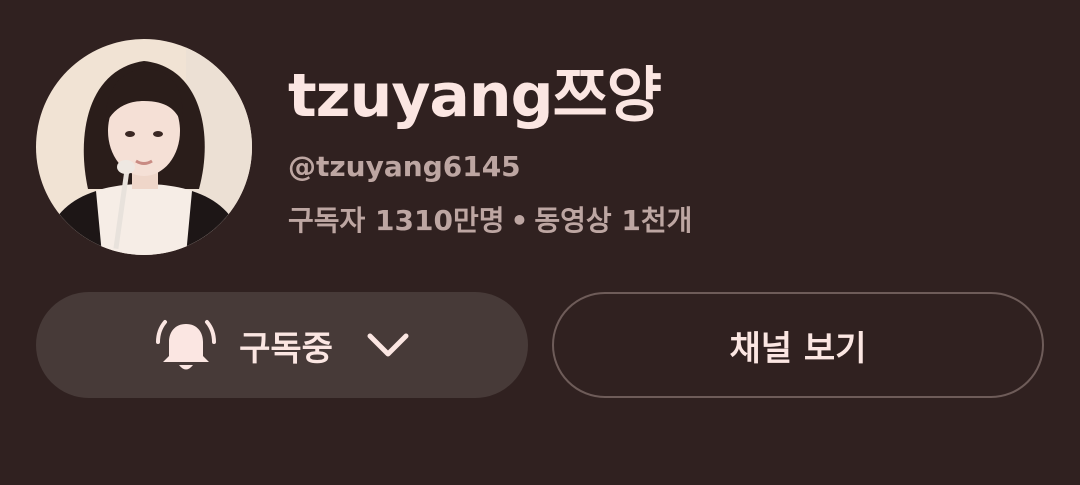  Describe the element at coordinates (388, 345) in the screenshot. I see `chevron-down-icon` at that location.